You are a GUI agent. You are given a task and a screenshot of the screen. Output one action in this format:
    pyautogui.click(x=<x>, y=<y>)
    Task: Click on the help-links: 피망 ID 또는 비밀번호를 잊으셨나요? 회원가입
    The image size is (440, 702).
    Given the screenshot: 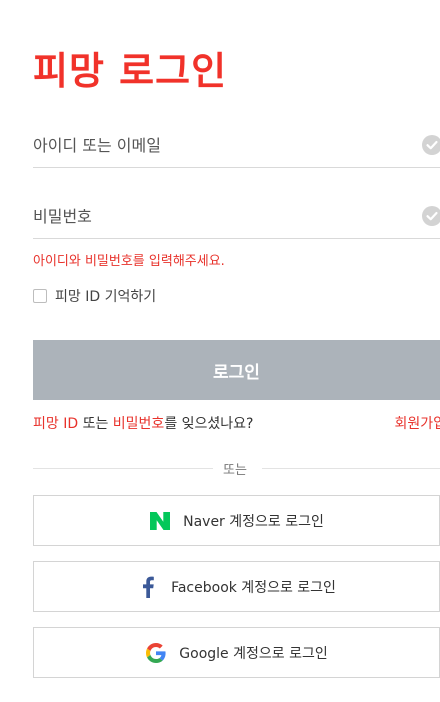 What is the action you would take?
    pyautogui.click(x=236, y=423)
    